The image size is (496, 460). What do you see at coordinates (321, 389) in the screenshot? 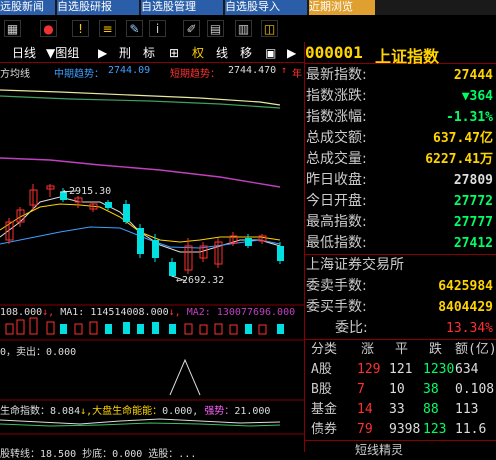
I see `classify-cell: B股` at bounding box center [321, 389].